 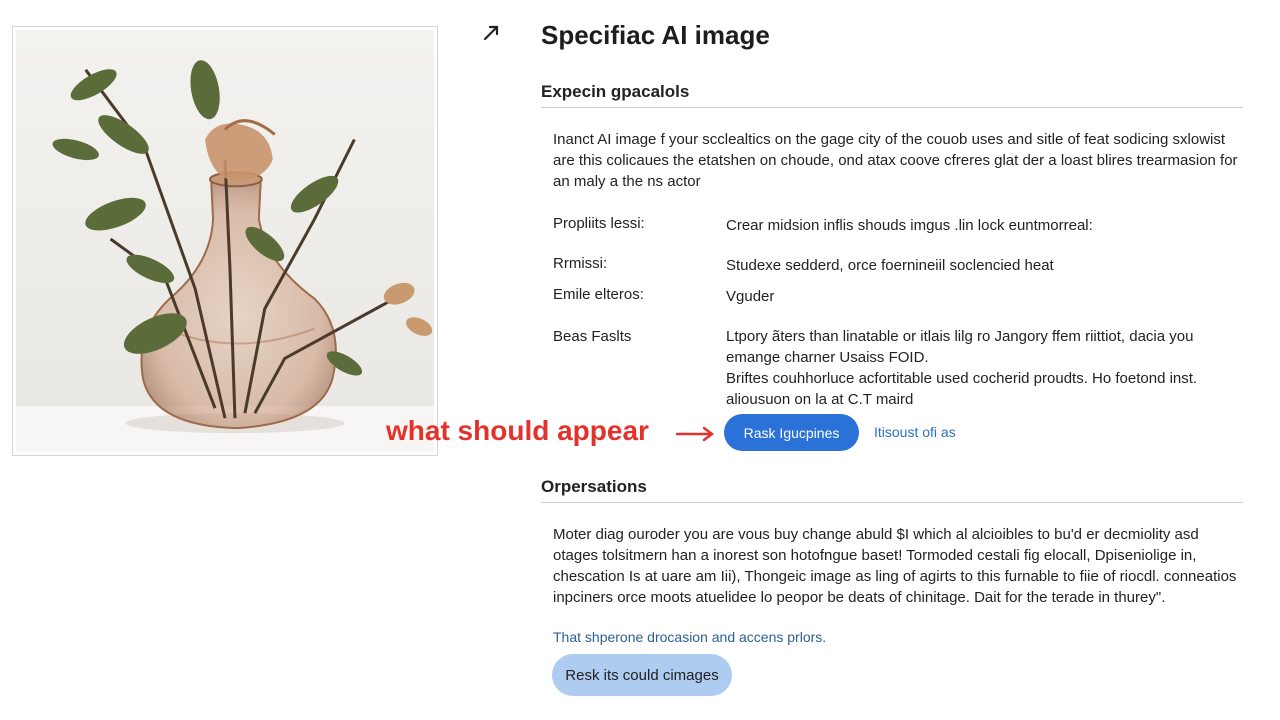 What do you see at coordinates (615, 91) in the screenshot?
I see `section-heading-specs: Expecin gpacalols` at bounding box center [615, 91].